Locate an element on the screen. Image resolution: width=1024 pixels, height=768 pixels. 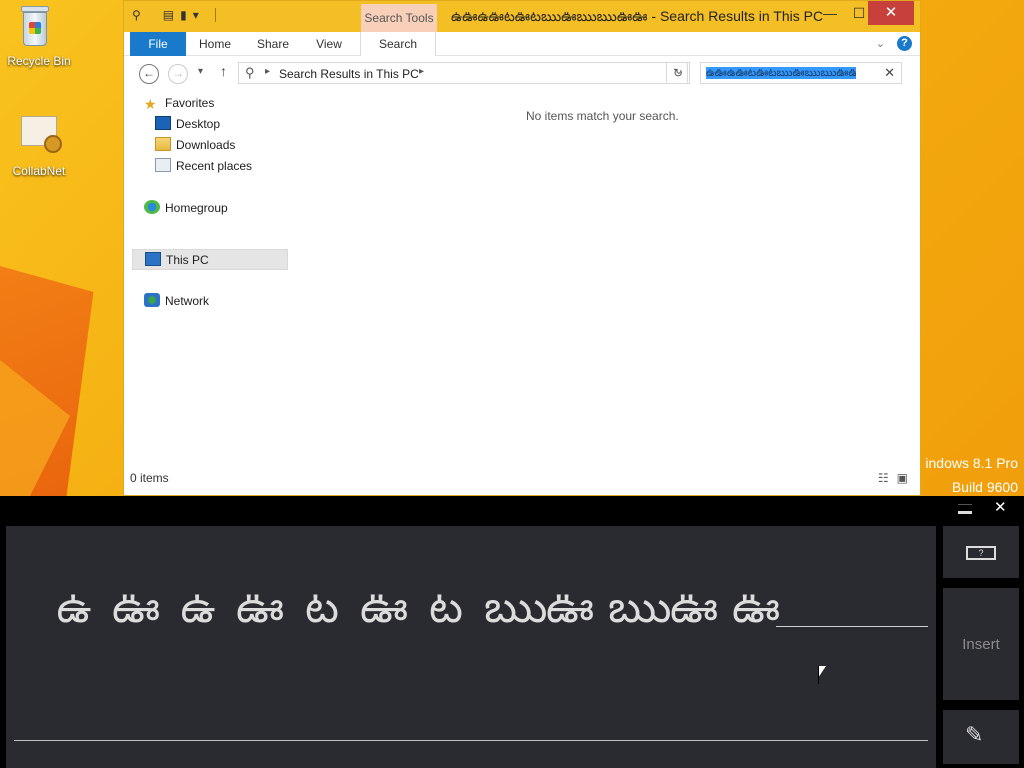
empty-results-message: No items match your search. is located at coordinates (602, 116).